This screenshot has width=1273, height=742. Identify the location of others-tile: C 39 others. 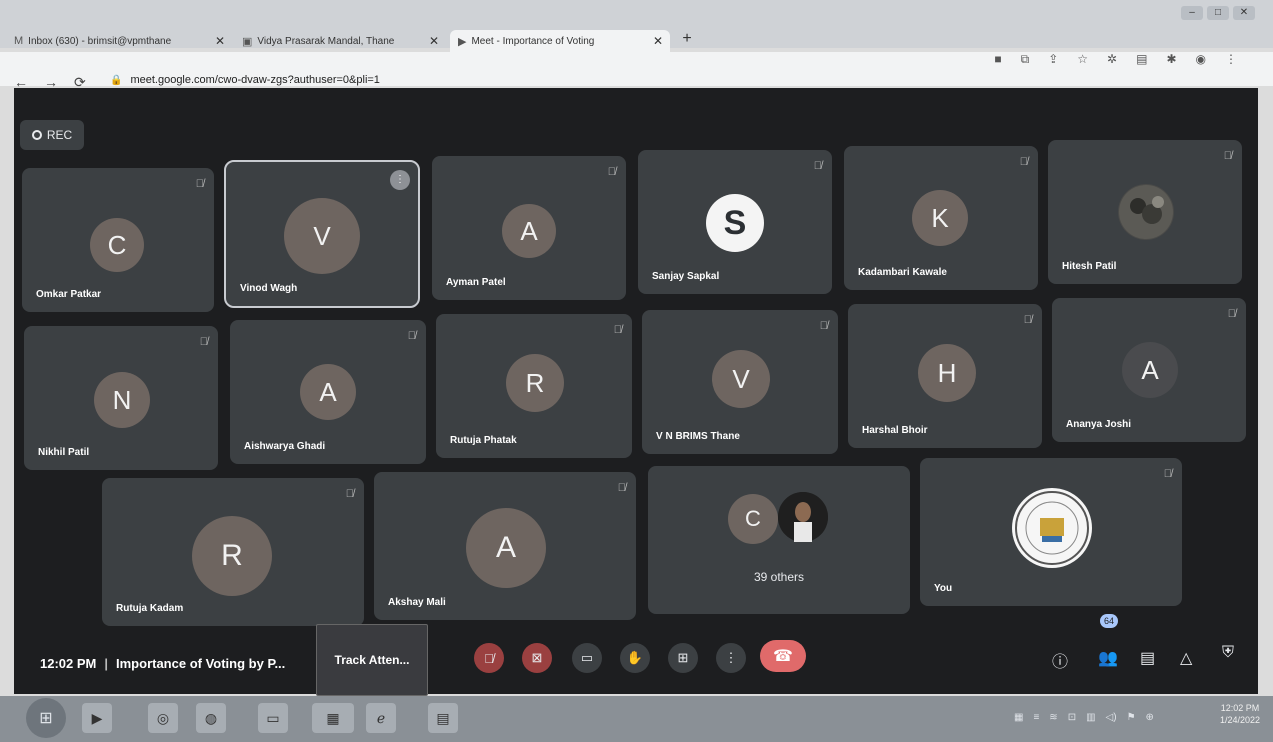
(779, 540).